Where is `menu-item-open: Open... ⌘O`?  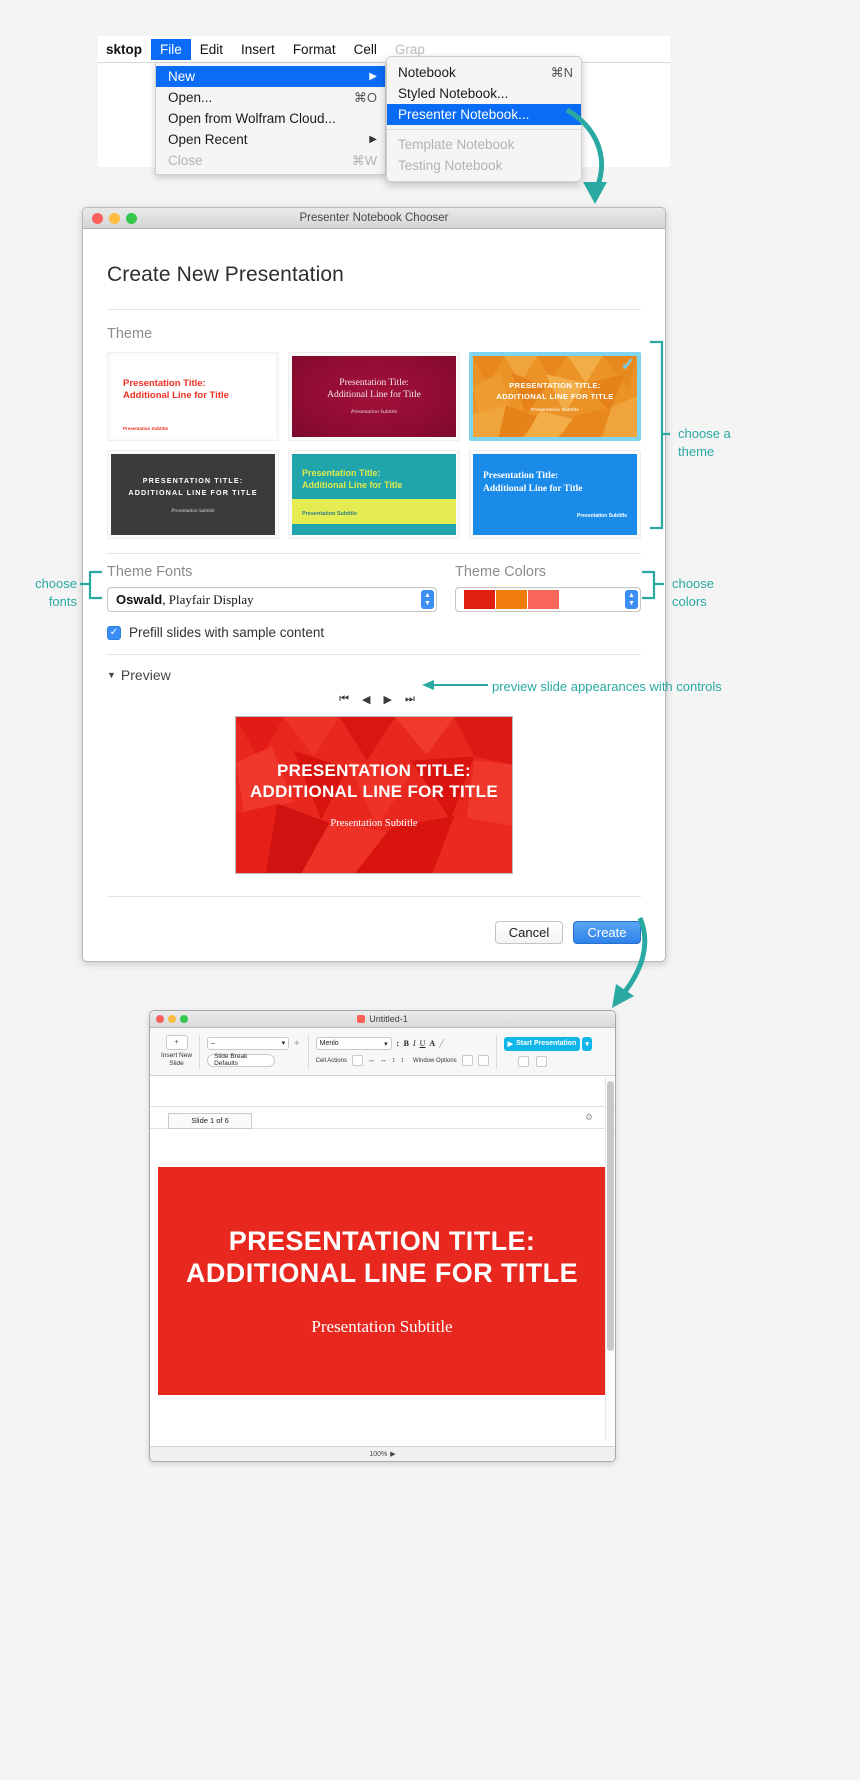 menu-item-open: Open... ⌘O is located at coordinates (270, 97).